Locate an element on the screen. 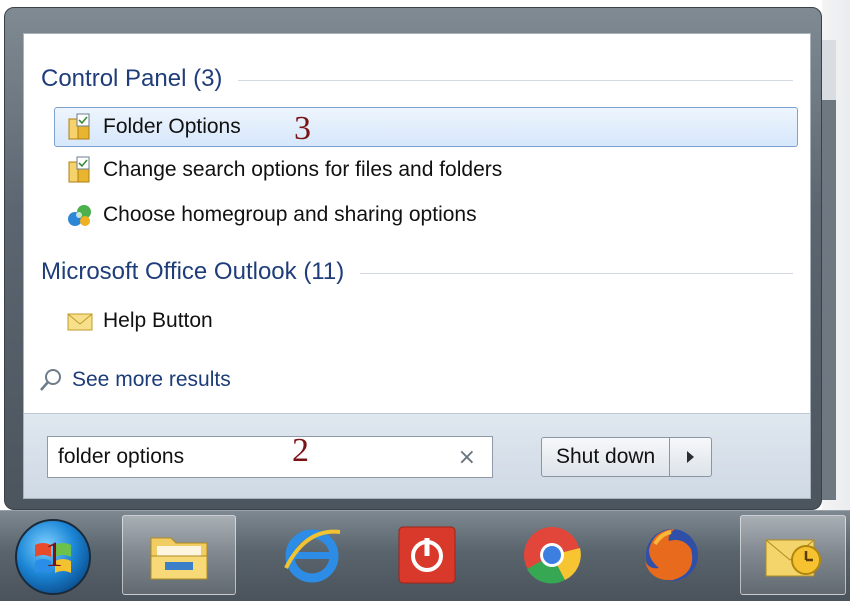 The height and width of the screenshot is (601, 850). chevron-right-icon is located at coordinates (691, 457).